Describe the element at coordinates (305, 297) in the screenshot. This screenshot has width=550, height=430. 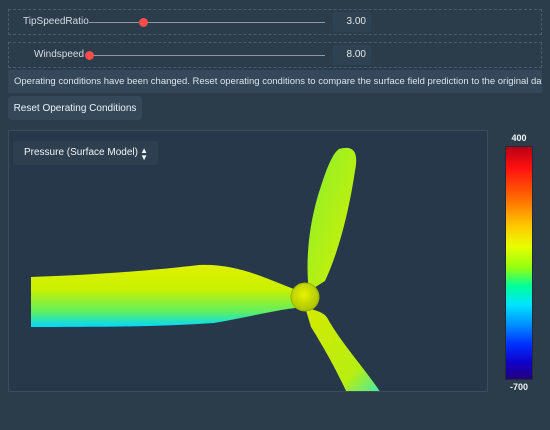
I see `rotor-hub` at that location.